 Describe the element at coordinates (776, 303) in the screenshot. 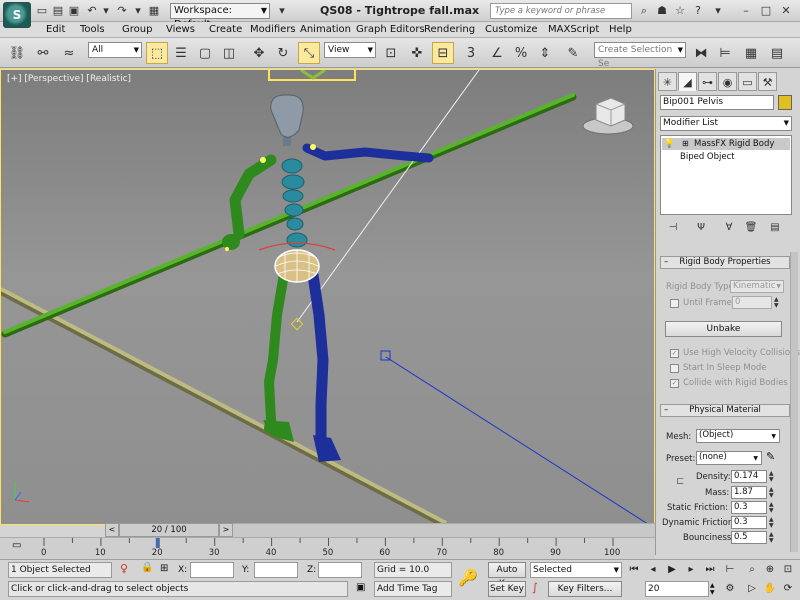

I see `until-frame-spinner-icon: ▲ ▼` at that location.